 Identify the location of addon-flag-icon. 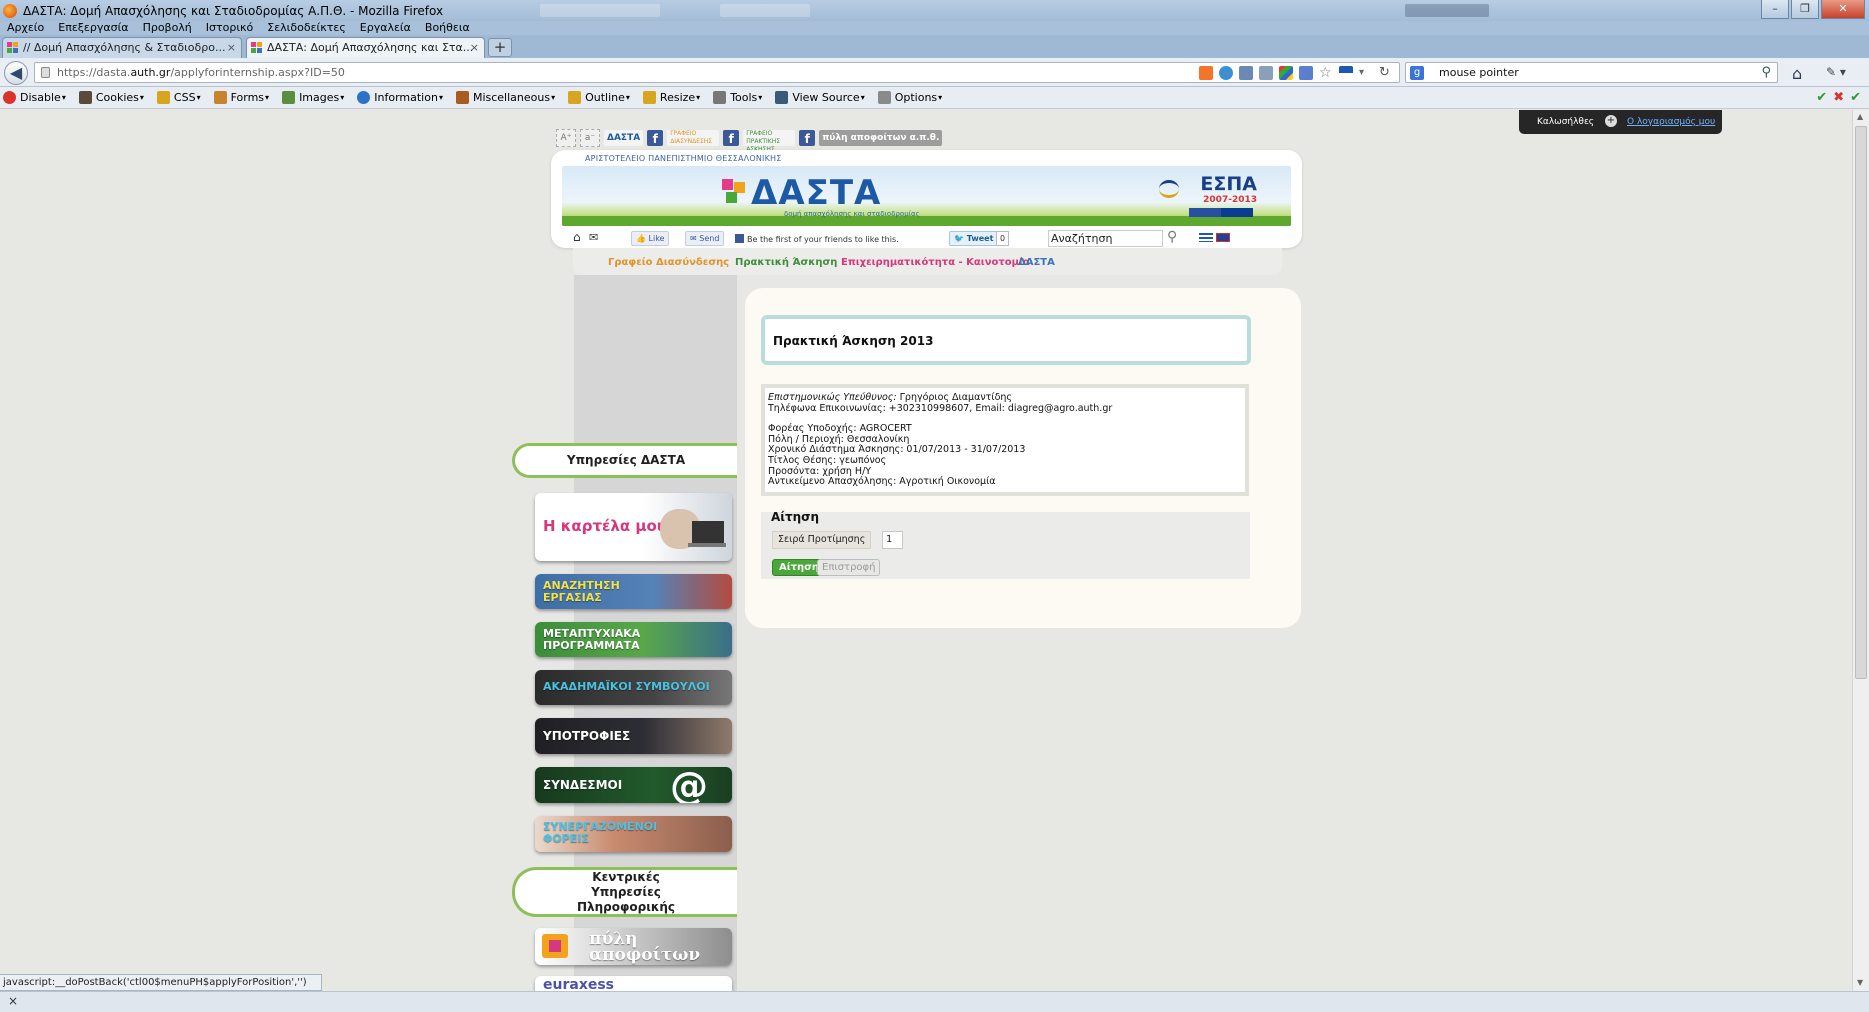
(1306, 73).